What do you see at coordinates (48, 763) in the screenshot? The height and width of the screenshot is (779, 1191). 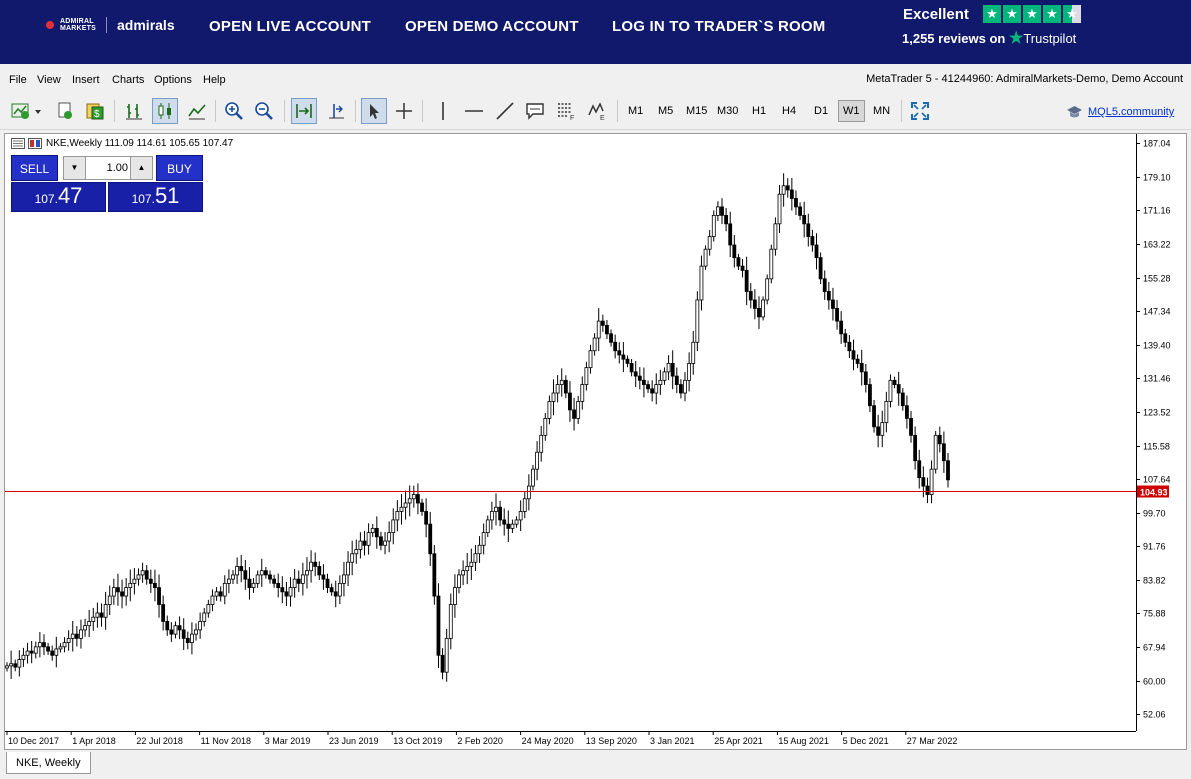 I see `chart-tab-nke-weekly: NKE, Weekly` at bounding box center [48, 763].